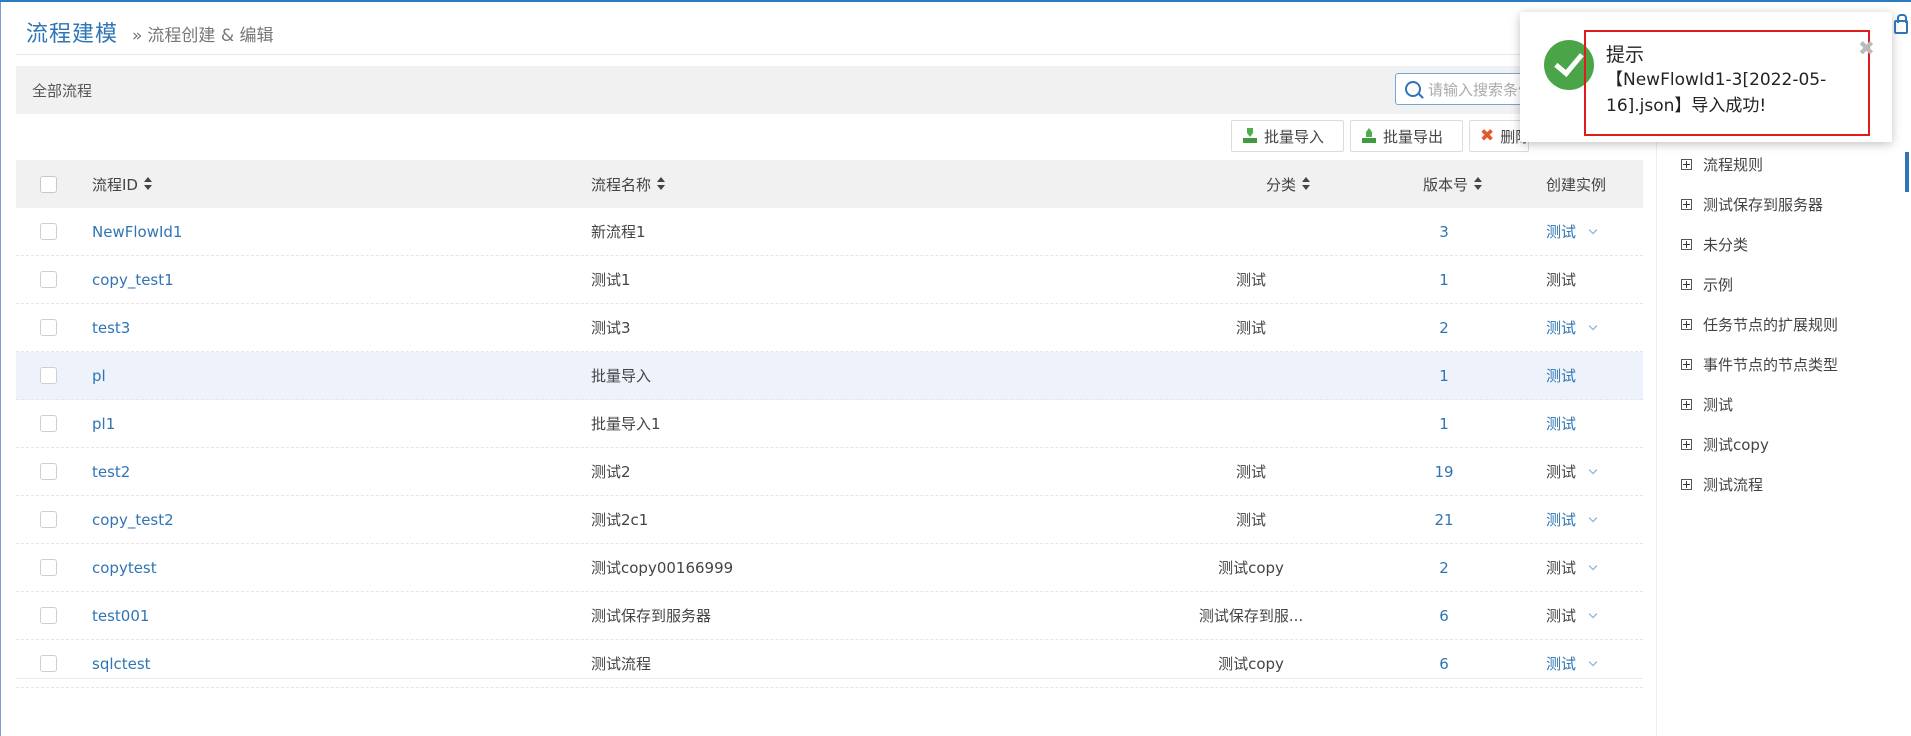 This screenshot has width=1911, height=736. Describe the element at coordinates (829, 520) in the screenshot. I see `table-row: copy_test2 测试2c1 测试 21 测试` at that location.